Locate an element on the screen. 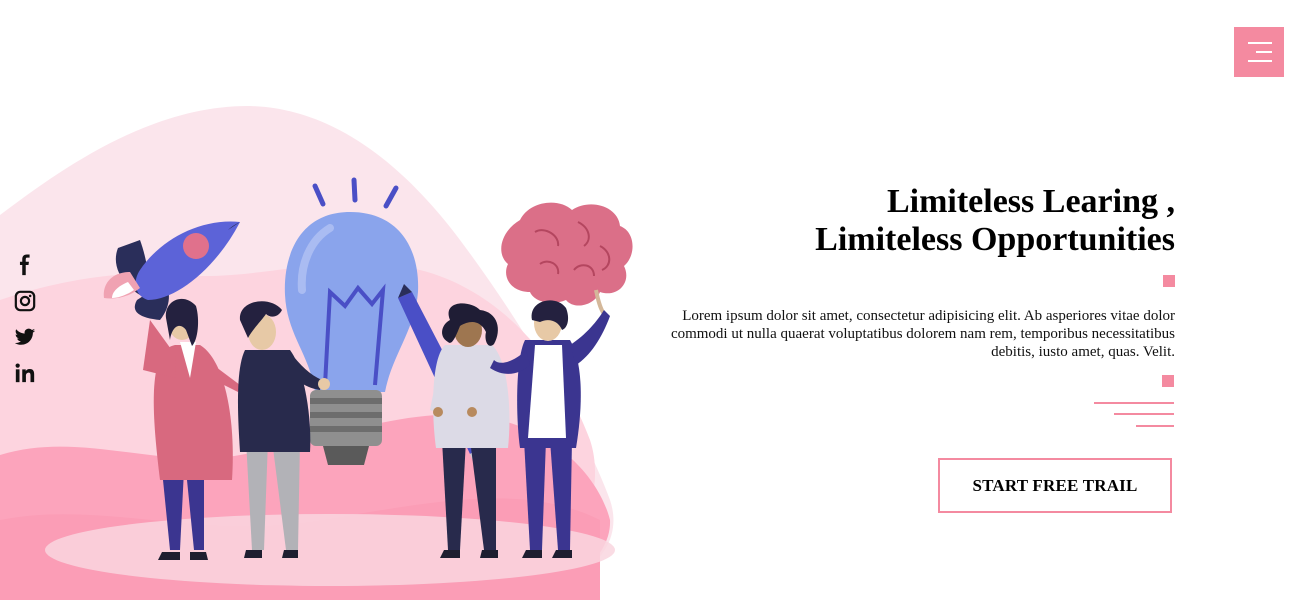 This screenshot has height=600, width=1299. hamburger-icon-bar-bottom is located at coordinates (1260, 61).